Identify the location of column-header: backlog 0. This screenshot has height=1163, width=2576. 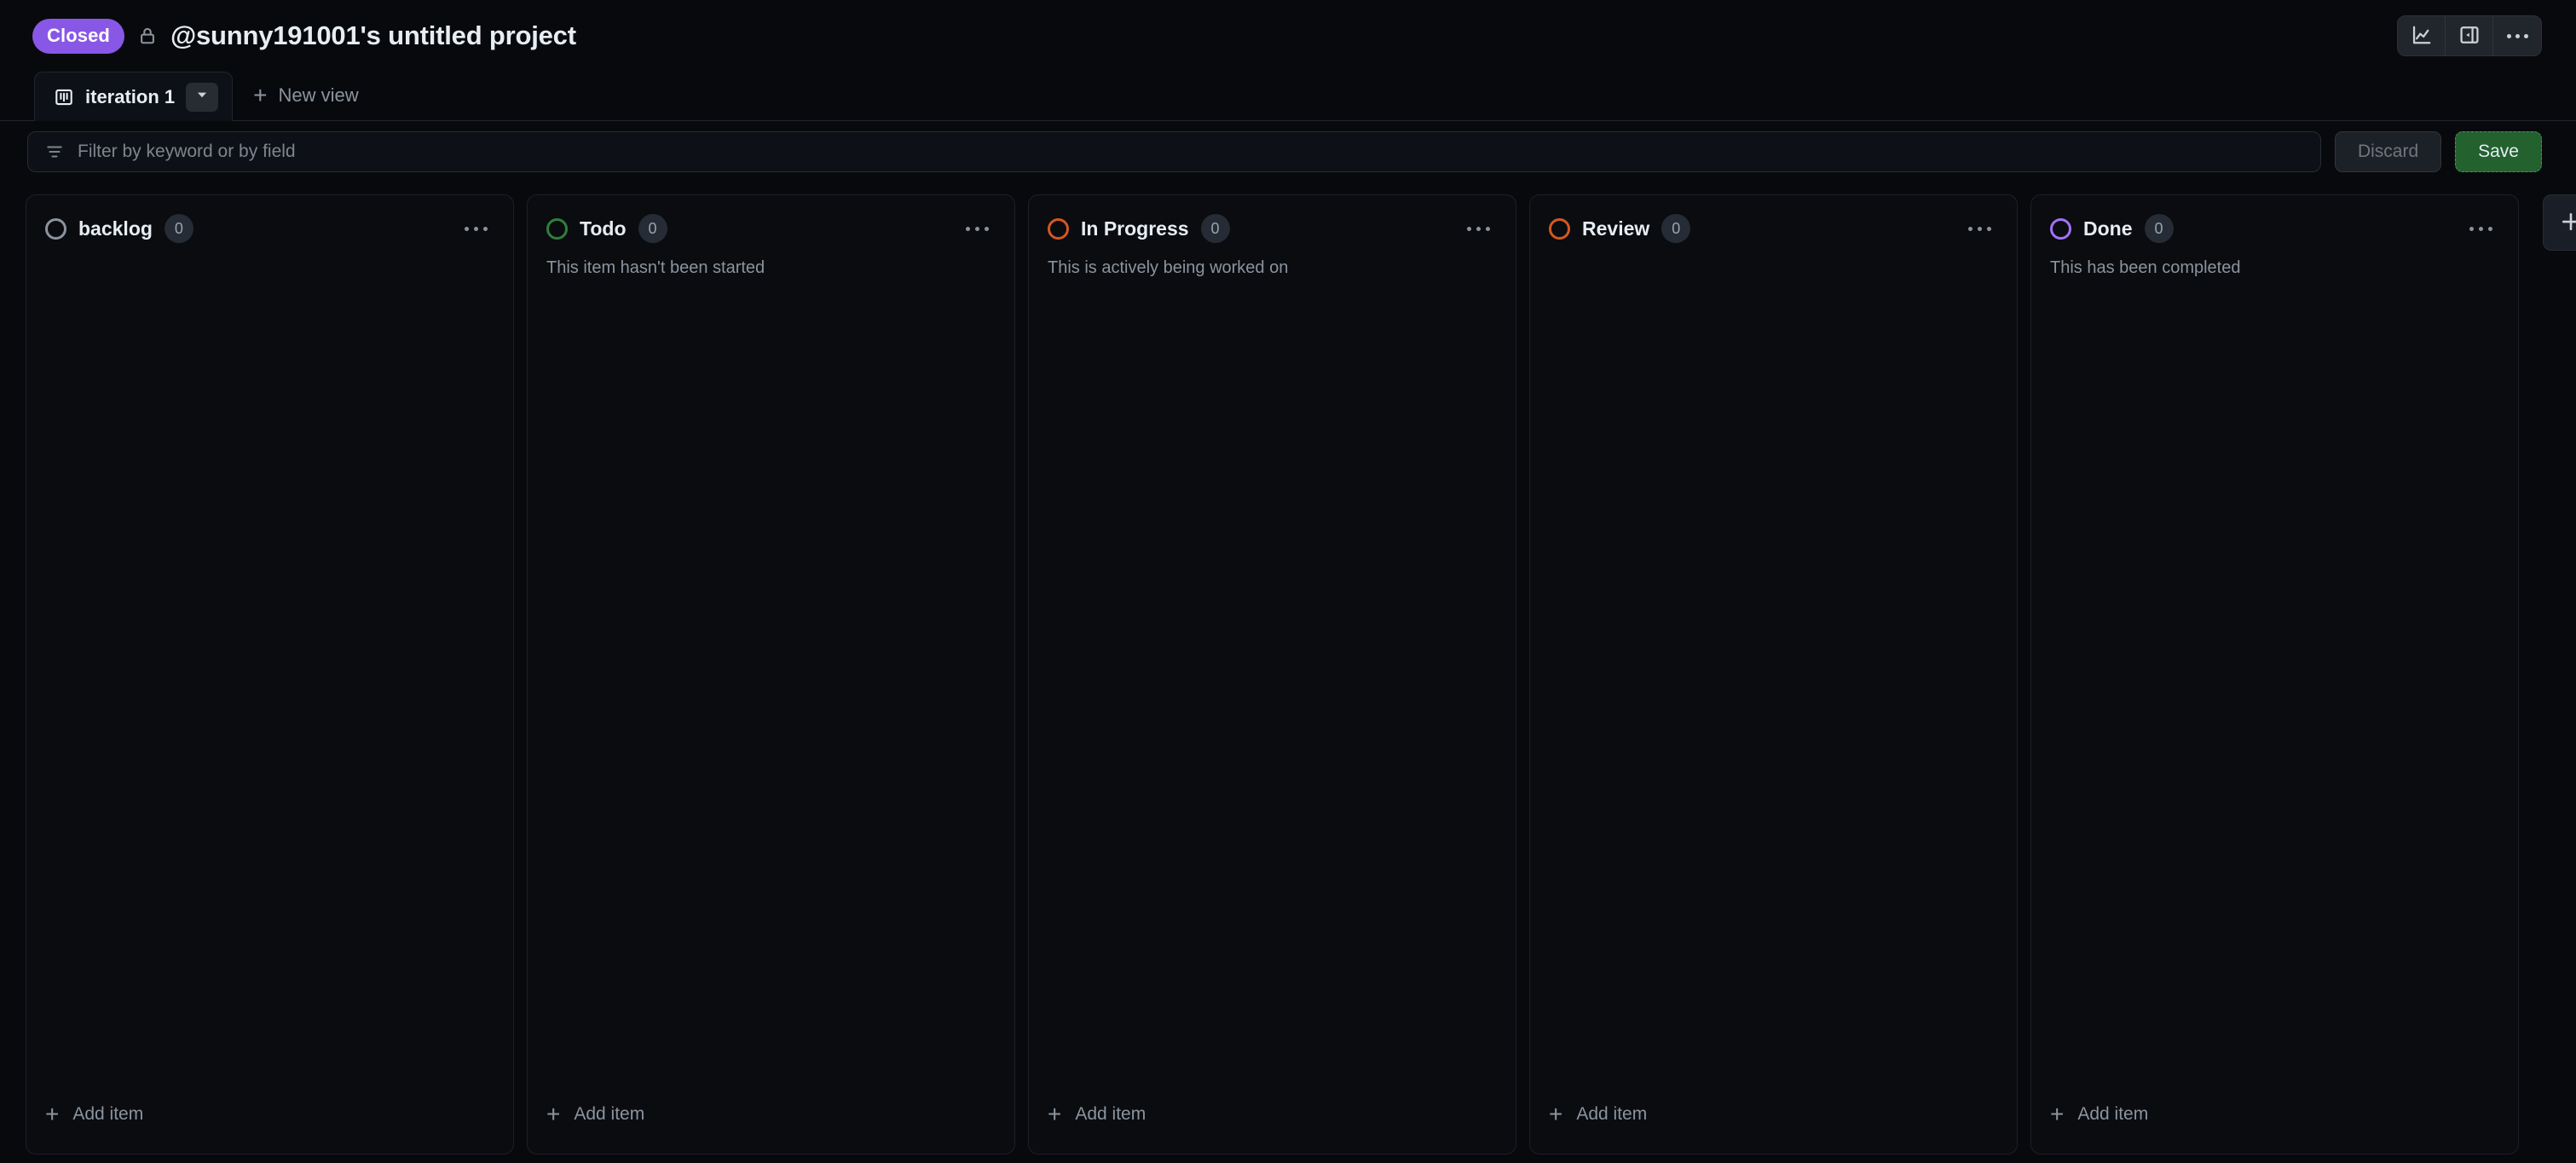
(269, 219).